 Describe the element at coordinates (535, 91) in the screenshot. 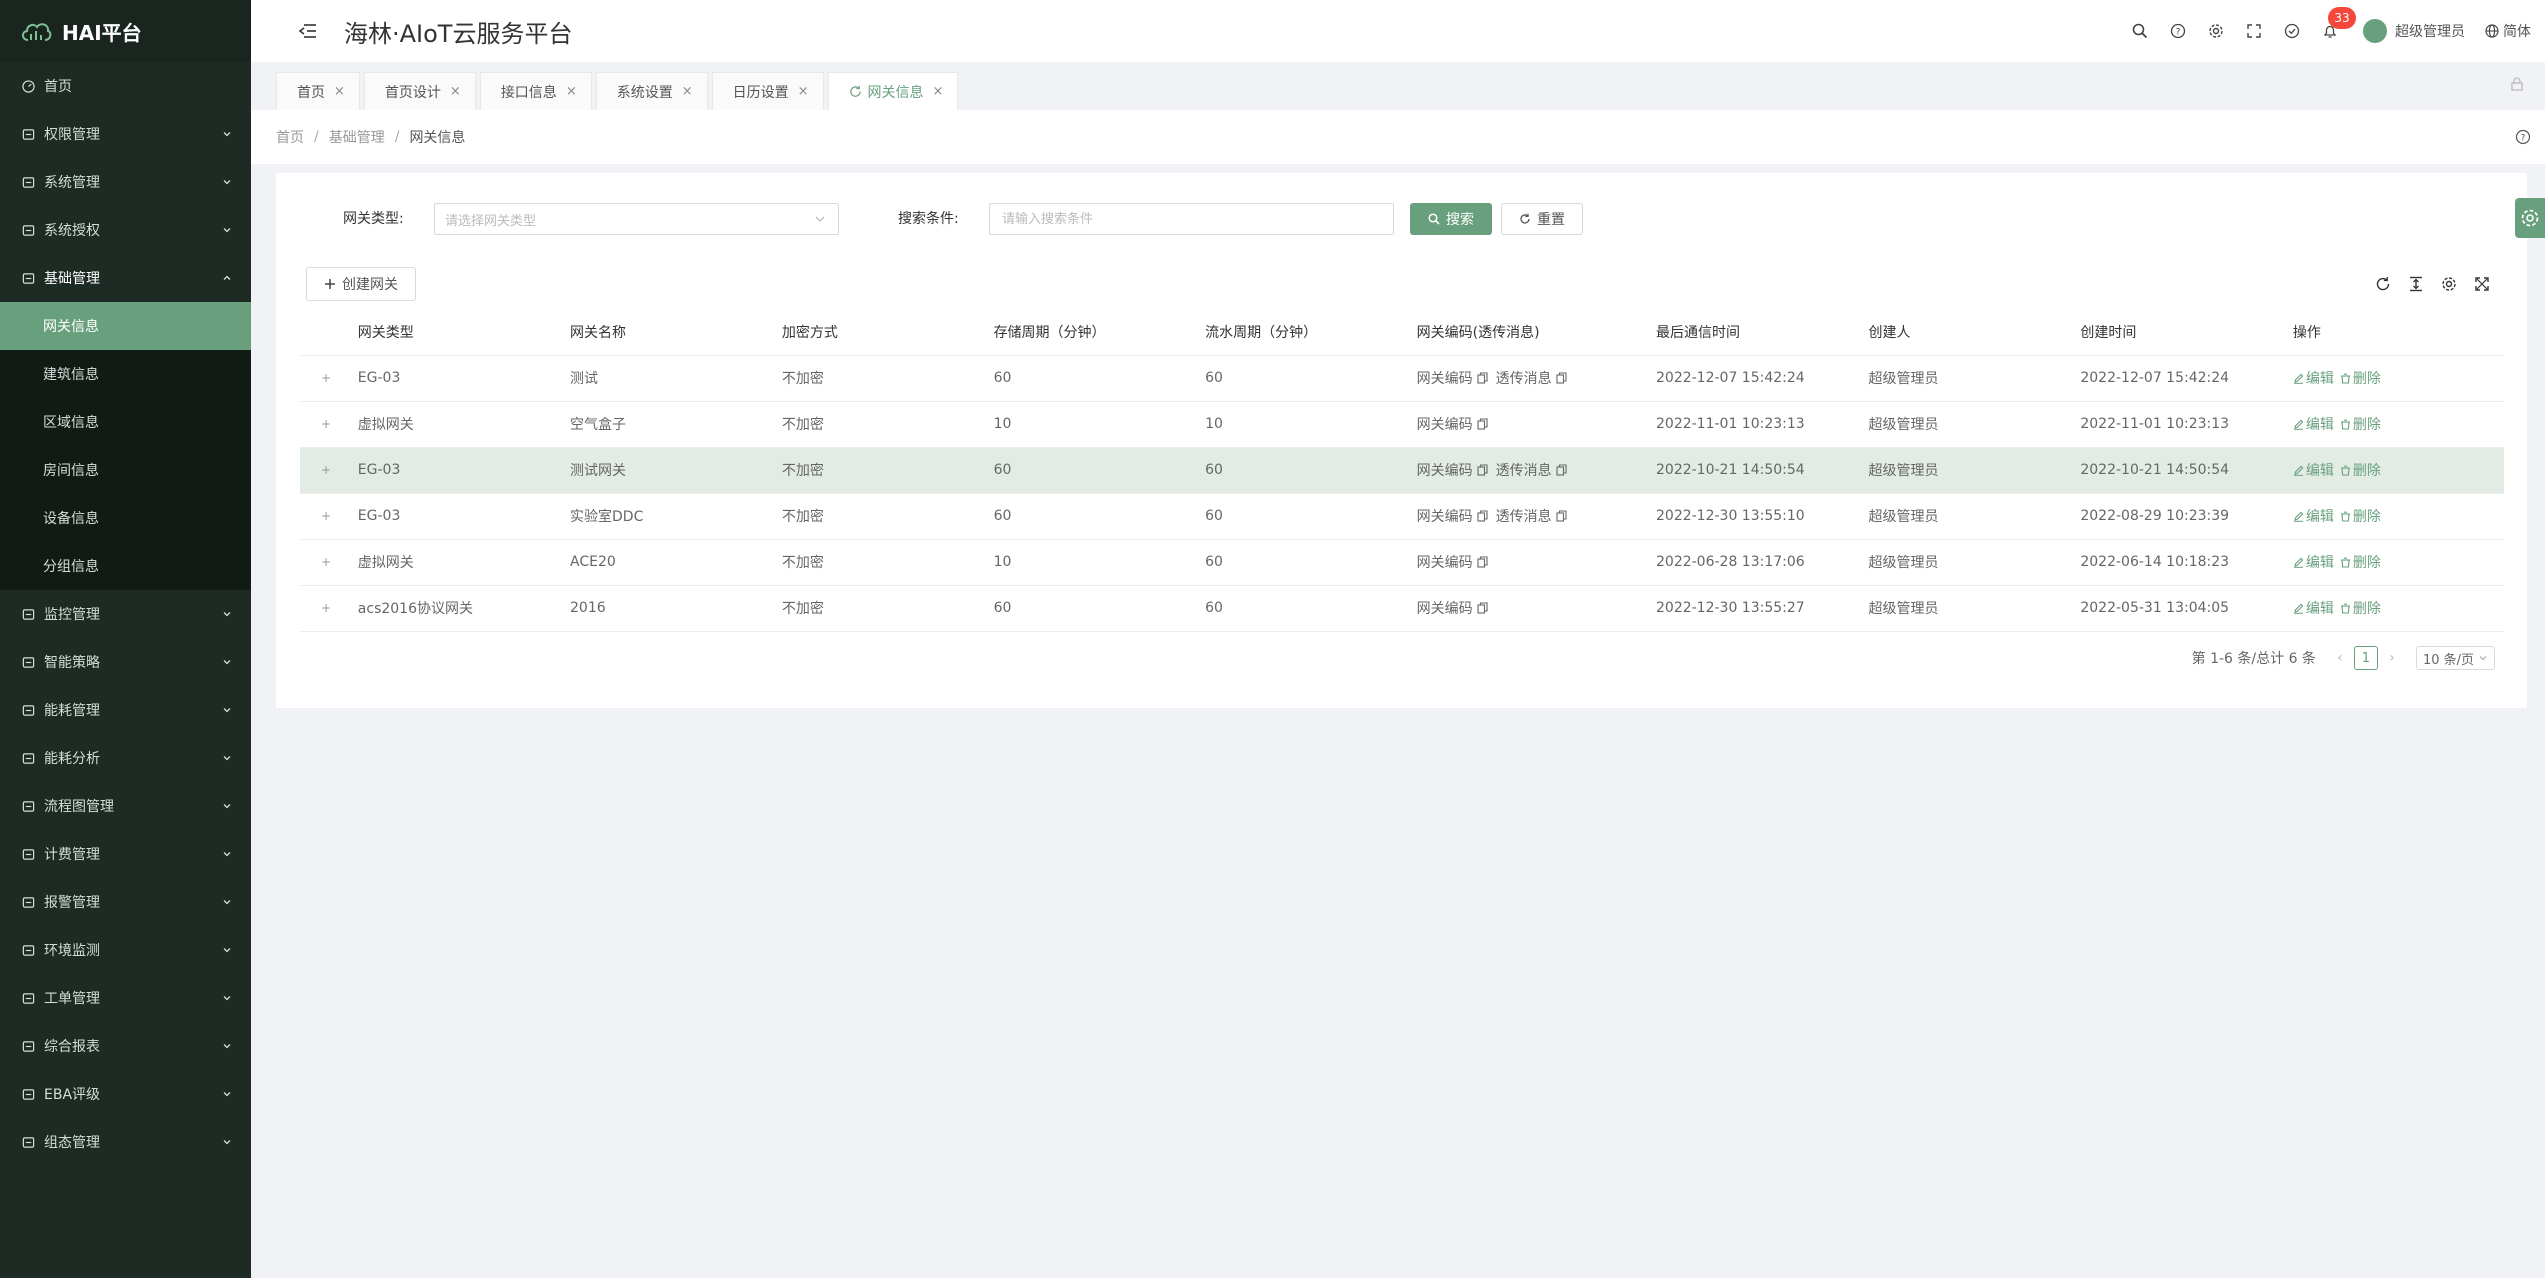

I see `tab-2: 接口信息 ×` at that location.